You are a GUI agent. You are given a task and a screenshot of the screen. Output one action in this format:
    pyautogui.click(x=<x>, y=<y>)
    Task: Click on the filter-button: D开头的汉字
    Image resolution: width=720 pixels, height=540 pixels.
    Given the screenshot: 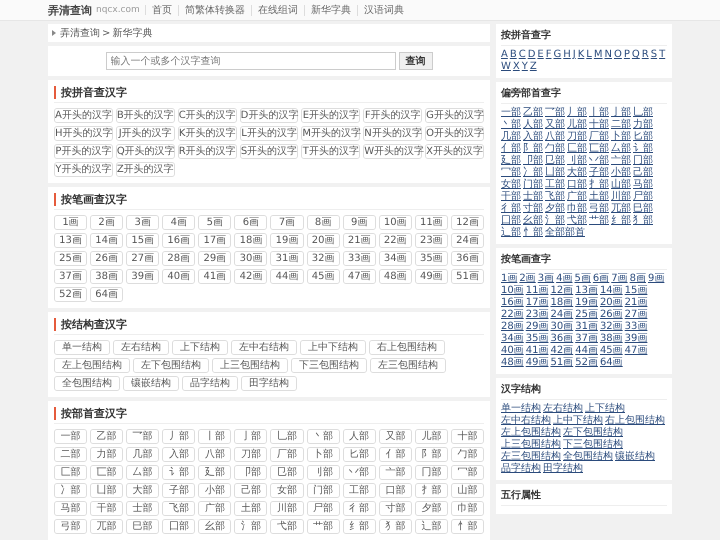 What is the action you would take?
    pyautogui.click(x=269, y=115)
    